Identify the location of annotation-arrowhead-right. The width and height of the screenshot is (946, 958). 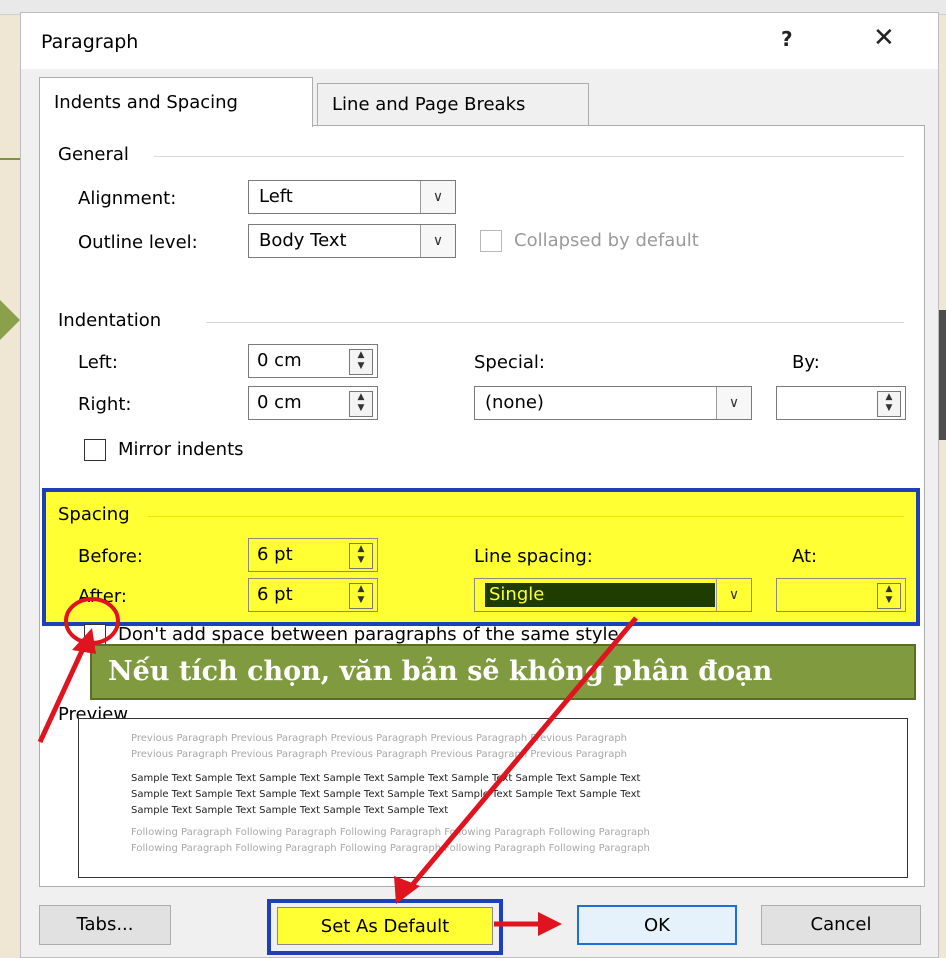
(550, 924).